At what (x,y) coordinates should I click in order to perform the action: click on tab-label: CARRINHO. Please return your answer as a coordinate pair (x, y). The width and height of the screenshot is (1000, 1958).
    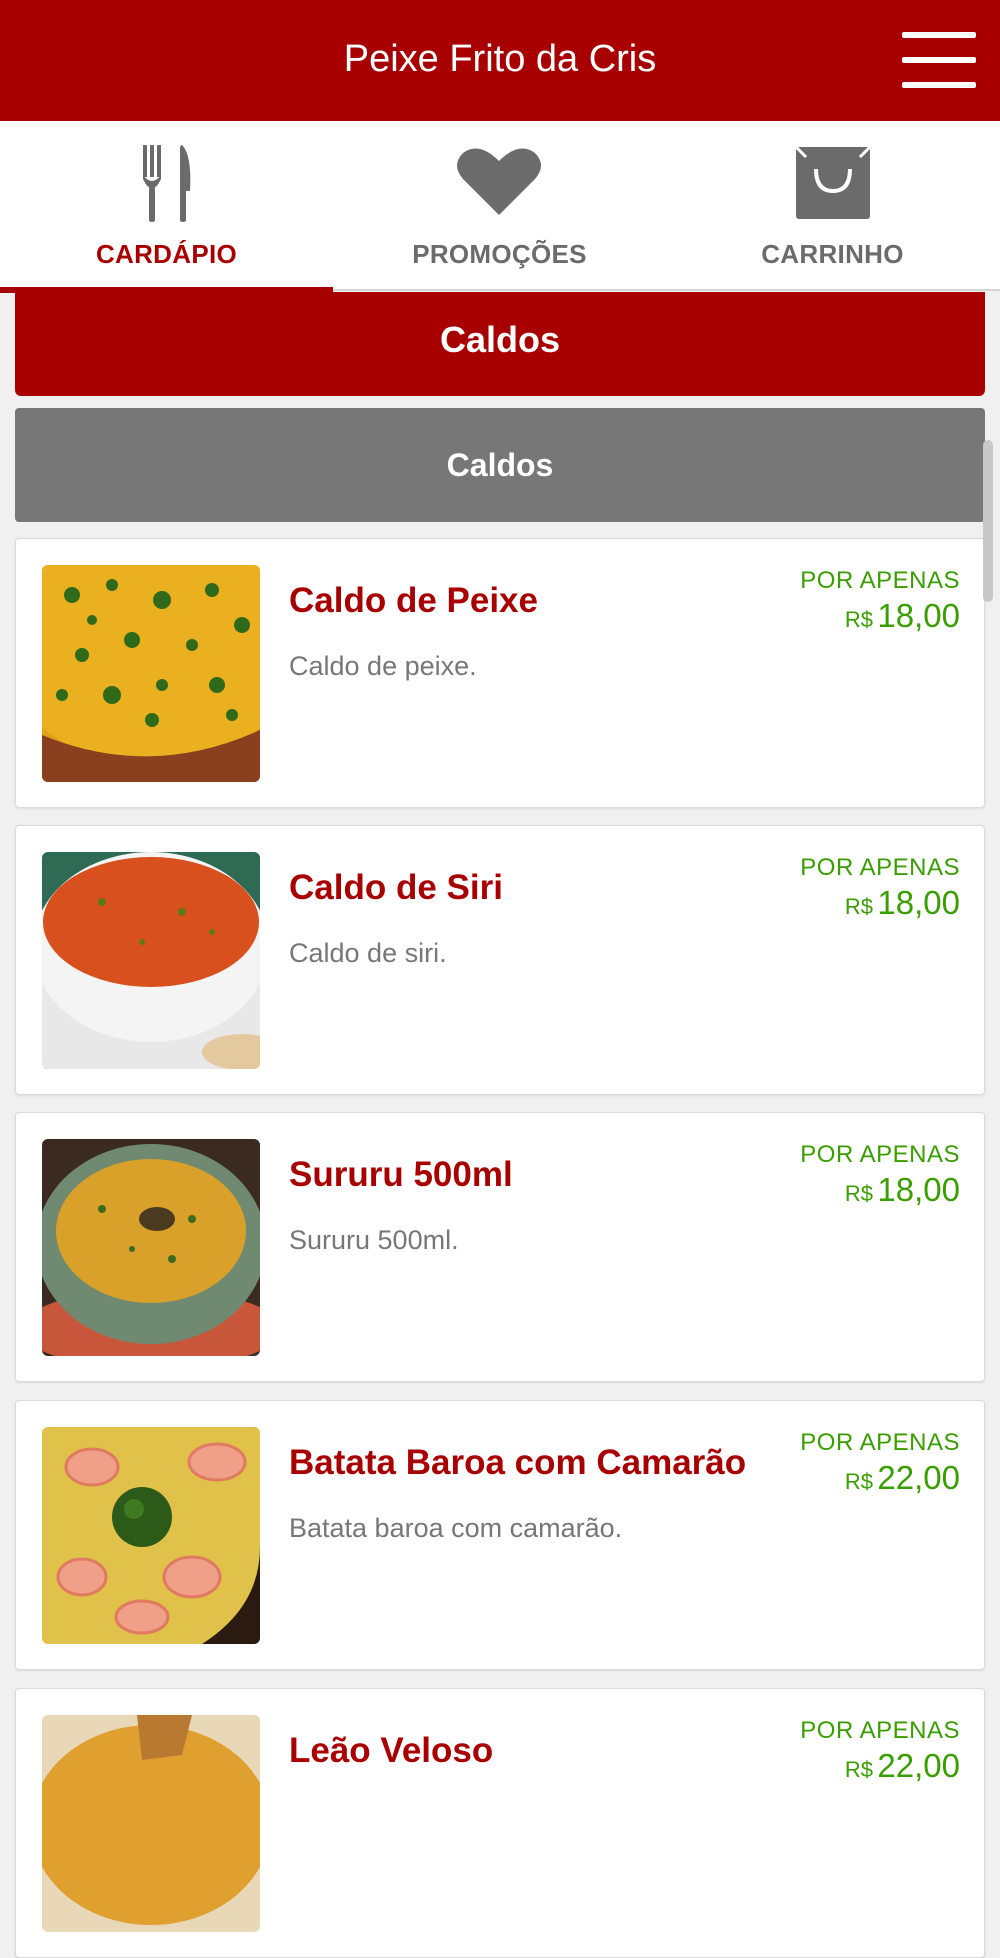
    Looking at the image, I should click on (832, 254).